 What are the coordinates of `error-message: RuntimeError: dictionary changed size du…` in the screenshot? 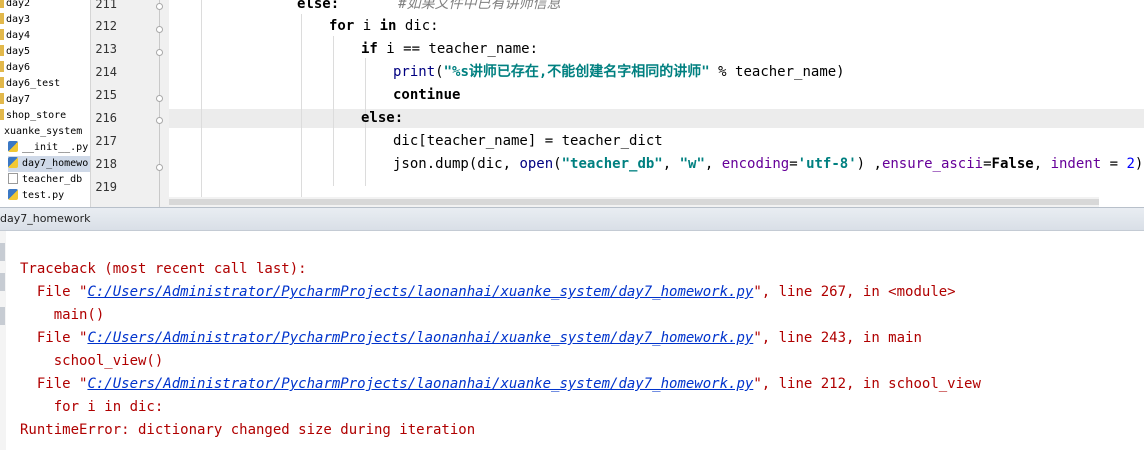 It's located at (248, 430).